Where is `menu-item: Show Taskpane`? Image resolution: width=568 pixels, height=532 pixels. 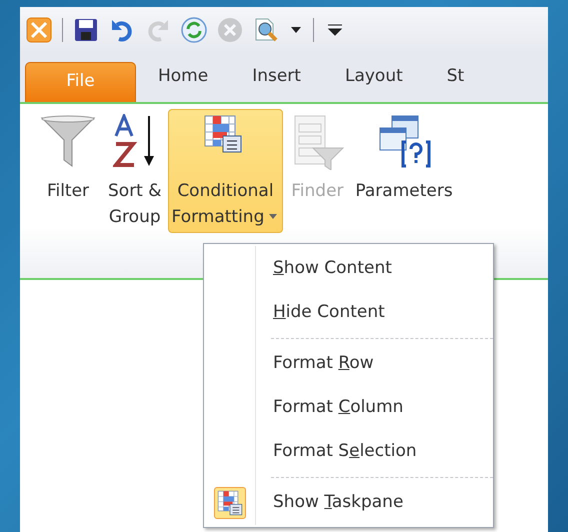 menu-item: Show Taskpane is located at coordinates (348, 503).